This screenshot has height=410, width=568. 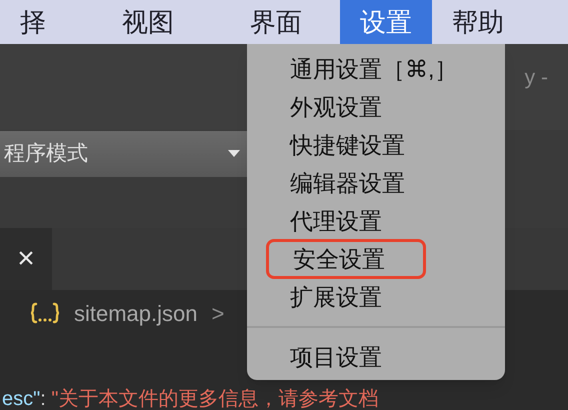 I want to click on menu-item: 代理设置, so click(x=328, y=221).